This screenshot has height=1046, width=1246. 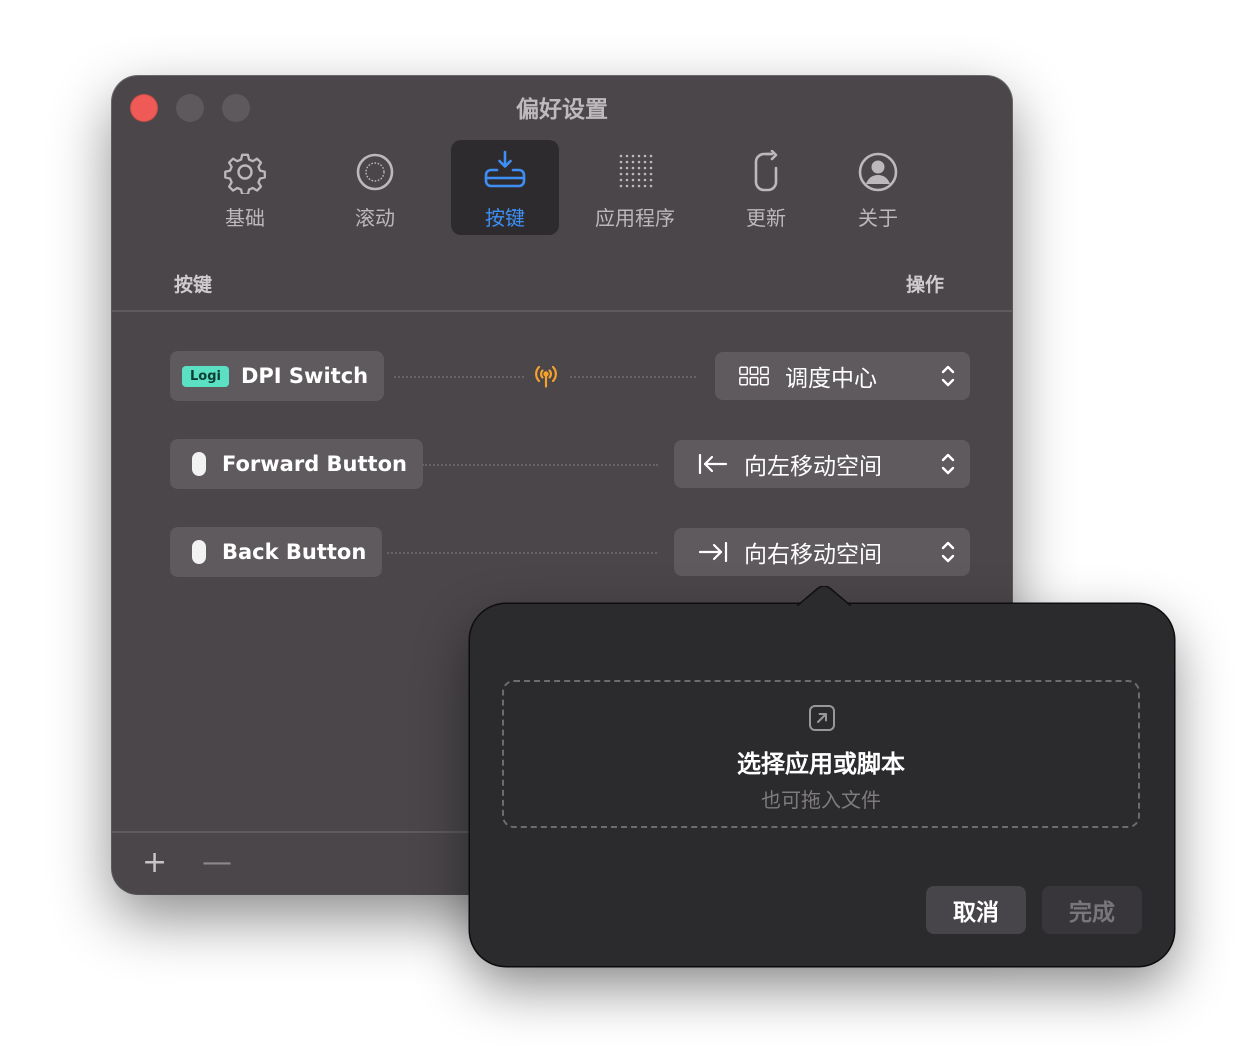 I want to click on tab-scroll: 滚动, so click(x=375, y=187).